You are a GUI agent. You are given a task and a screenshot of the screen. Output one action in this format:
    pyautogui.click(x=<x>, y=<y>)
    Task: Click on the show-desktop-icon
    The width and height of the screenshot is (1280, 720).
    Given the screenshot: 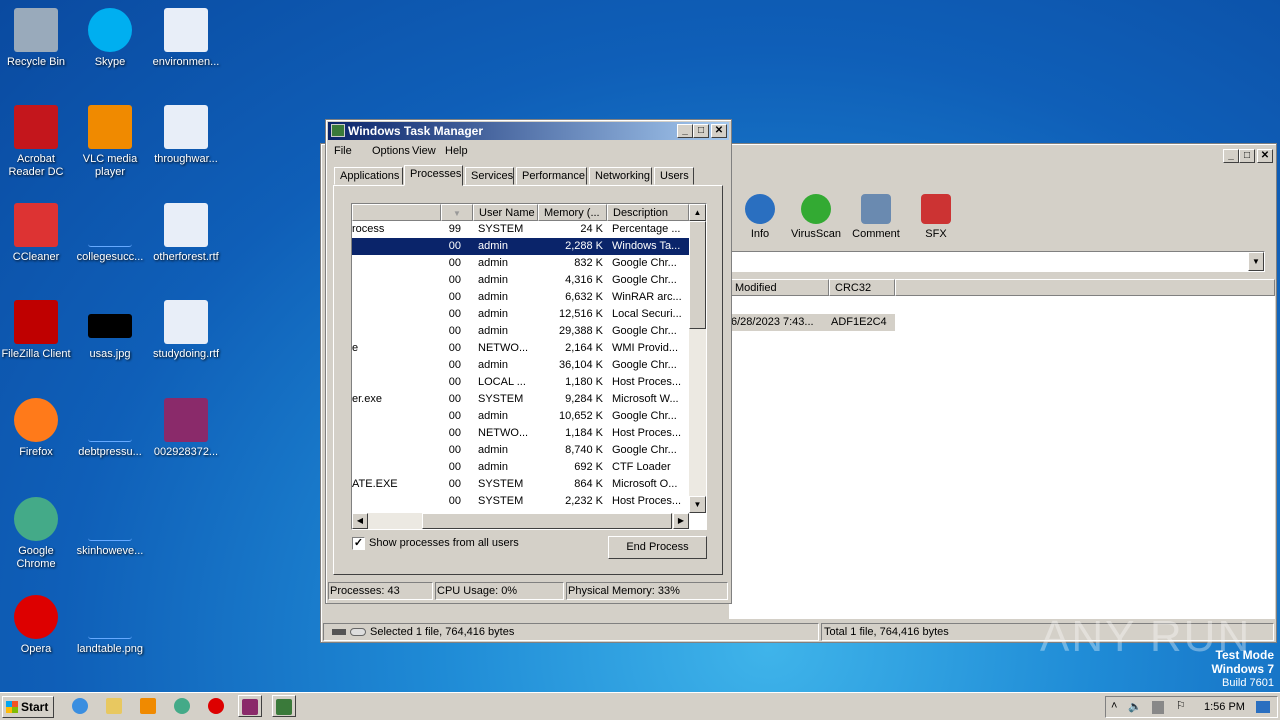 What is the action you would take?
    pyautogui.click(x=1263, y=707)
    